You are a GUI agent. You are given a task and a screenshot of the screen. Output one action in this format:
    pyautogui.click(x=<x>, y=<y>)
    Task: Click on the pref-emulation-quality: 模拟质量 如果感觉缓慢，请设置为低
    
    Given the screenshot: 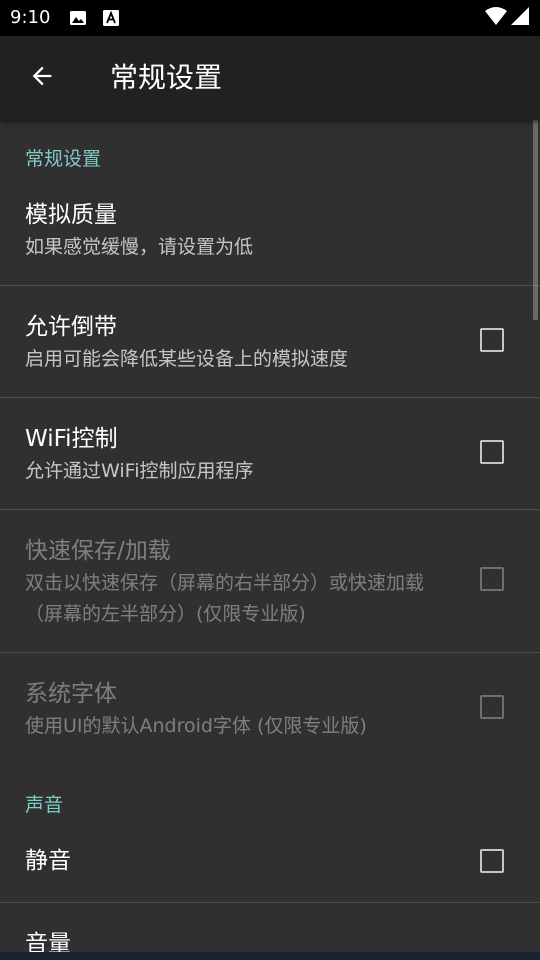 What is the action you would take?
    pyautogui.click(x=270, y=232)
    